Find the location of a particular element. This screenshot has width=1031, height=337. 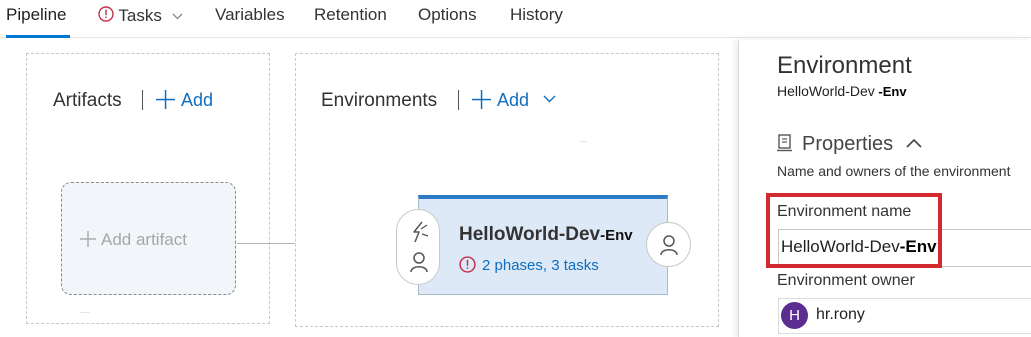

environment-status-text: 2 phases, 3 tasks is located at coordinates (540, 265).